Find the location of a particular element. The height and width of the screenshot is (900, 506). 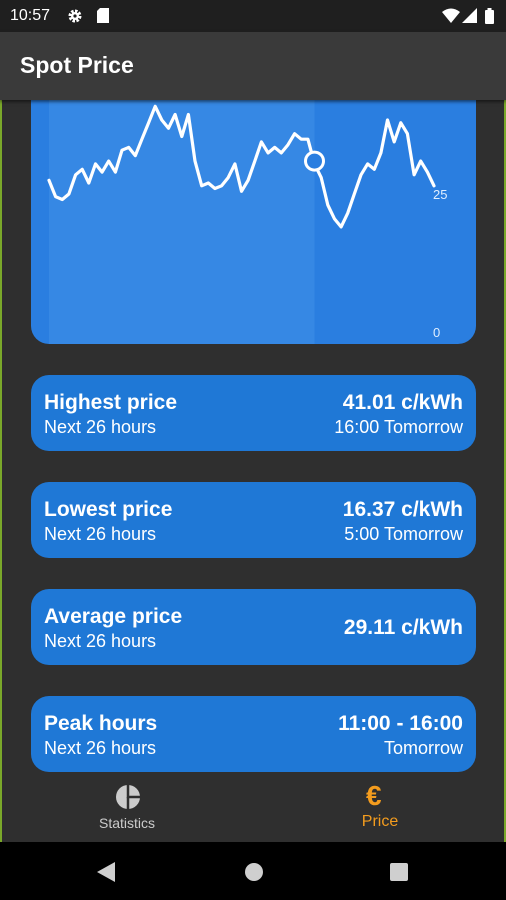

bottom-navigation: Statistics € Price is located at coordinates (253, 808).